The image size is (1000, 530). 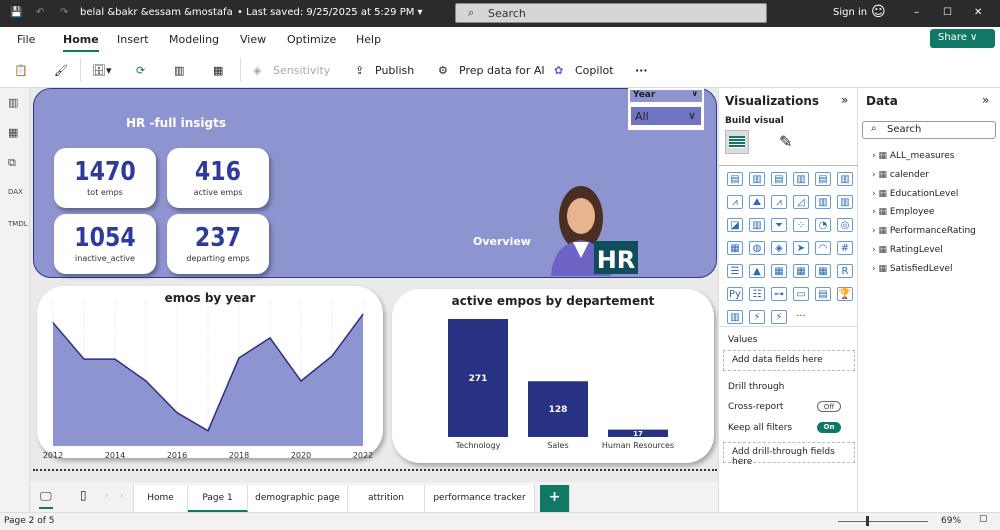 I want to click on publish-button: Publish, so click(x=394, y=70).